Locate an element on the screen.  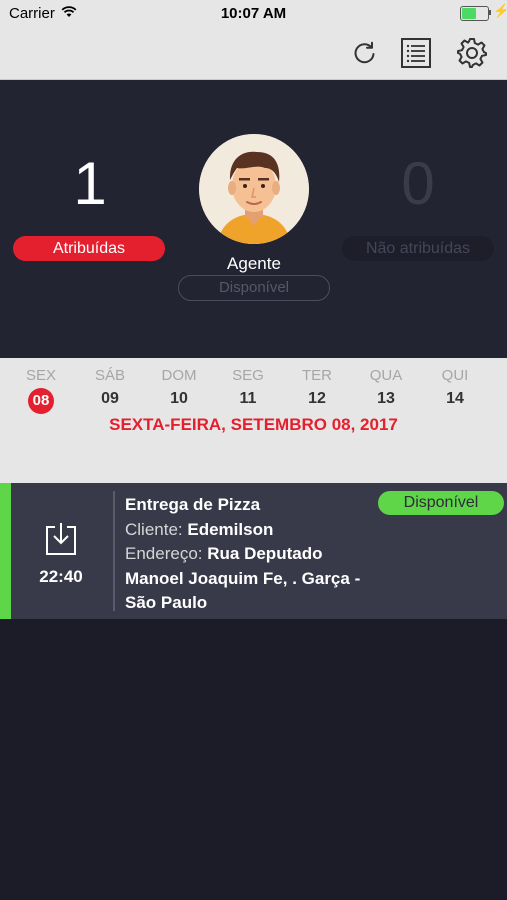
battery-icon is located at coordinates (474, 13).